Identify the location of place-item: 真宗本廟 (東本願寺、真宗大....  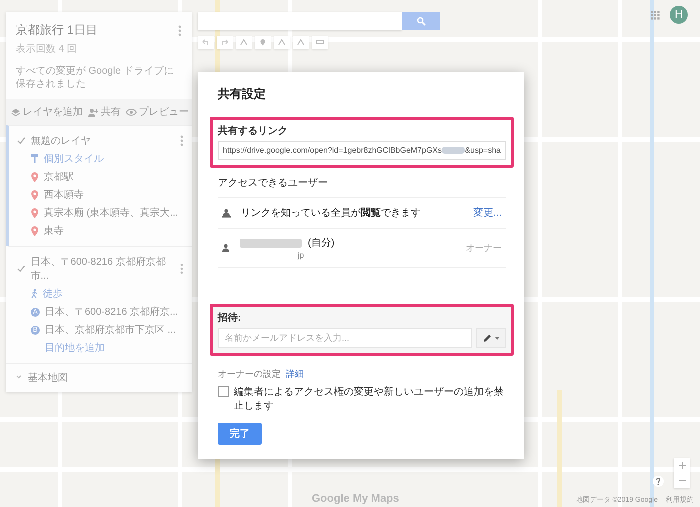
(111, 213).